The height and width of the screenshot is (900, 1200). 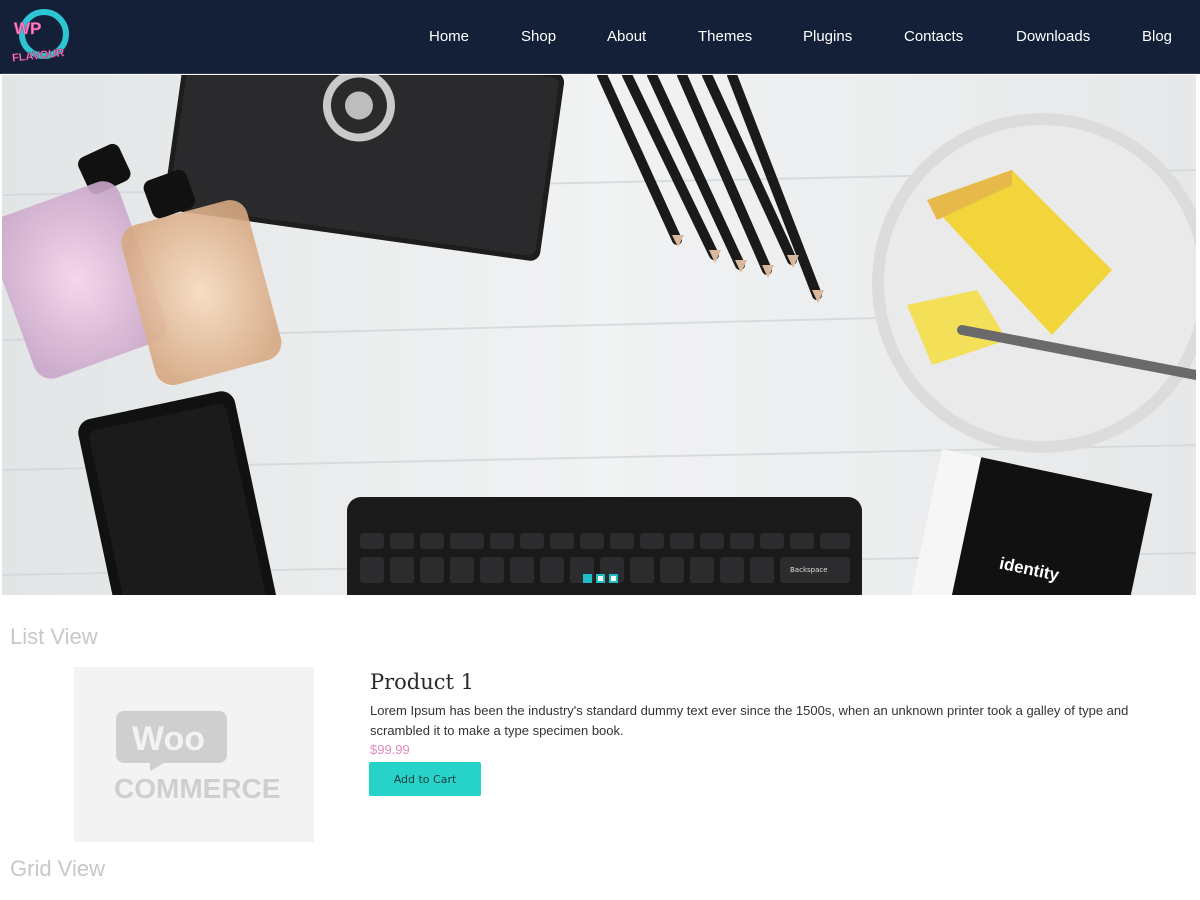 What do you see at coordinates (168, 739) in the screenshot?
I see `woo-text: Woo` at bounding box center [168, 739].